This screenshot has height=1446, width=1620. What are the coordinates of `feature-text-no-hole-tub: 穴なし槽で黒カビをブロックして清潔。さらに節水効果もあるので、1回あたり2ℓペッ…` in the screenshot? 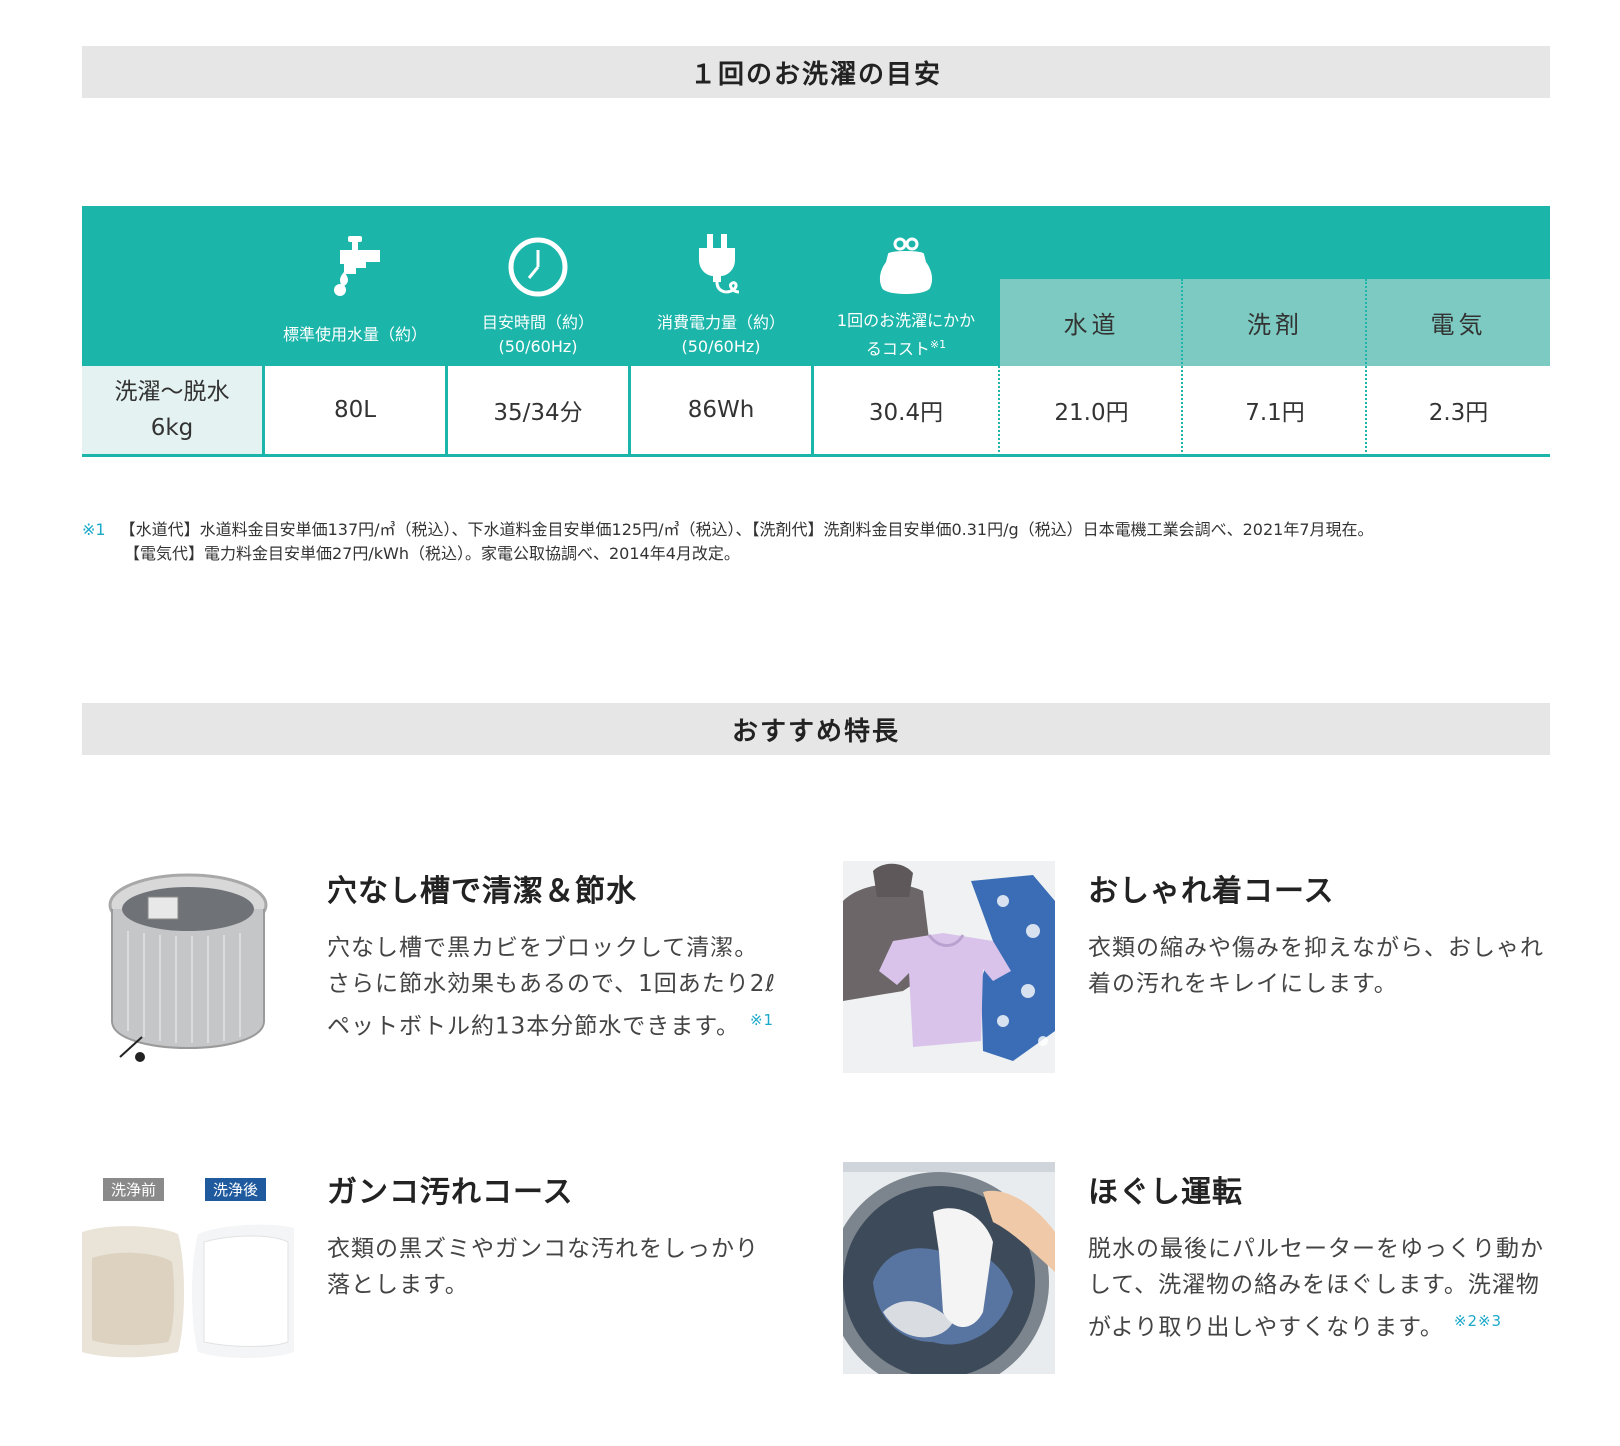 It's located at (551, 987).